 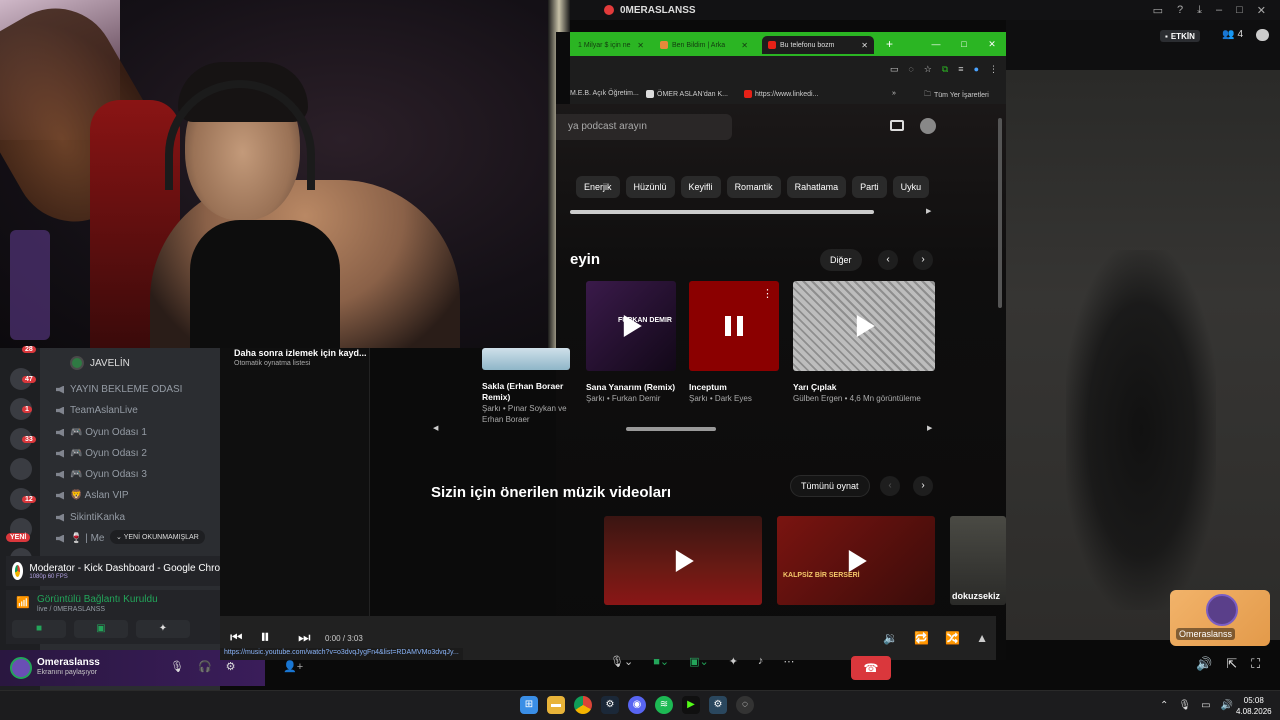 I want to click on new-tab-icon: +, so click(x=889, y=44).